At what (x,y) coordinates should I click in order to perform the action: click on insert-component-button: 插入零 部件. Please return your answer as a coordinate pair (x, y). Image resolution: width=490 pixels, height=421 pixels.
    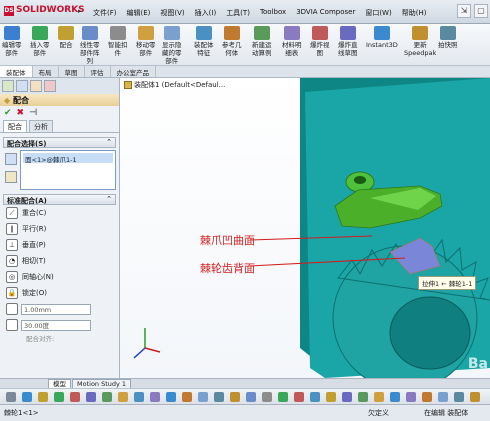
    Looking at the image, I should click on (40, 41).